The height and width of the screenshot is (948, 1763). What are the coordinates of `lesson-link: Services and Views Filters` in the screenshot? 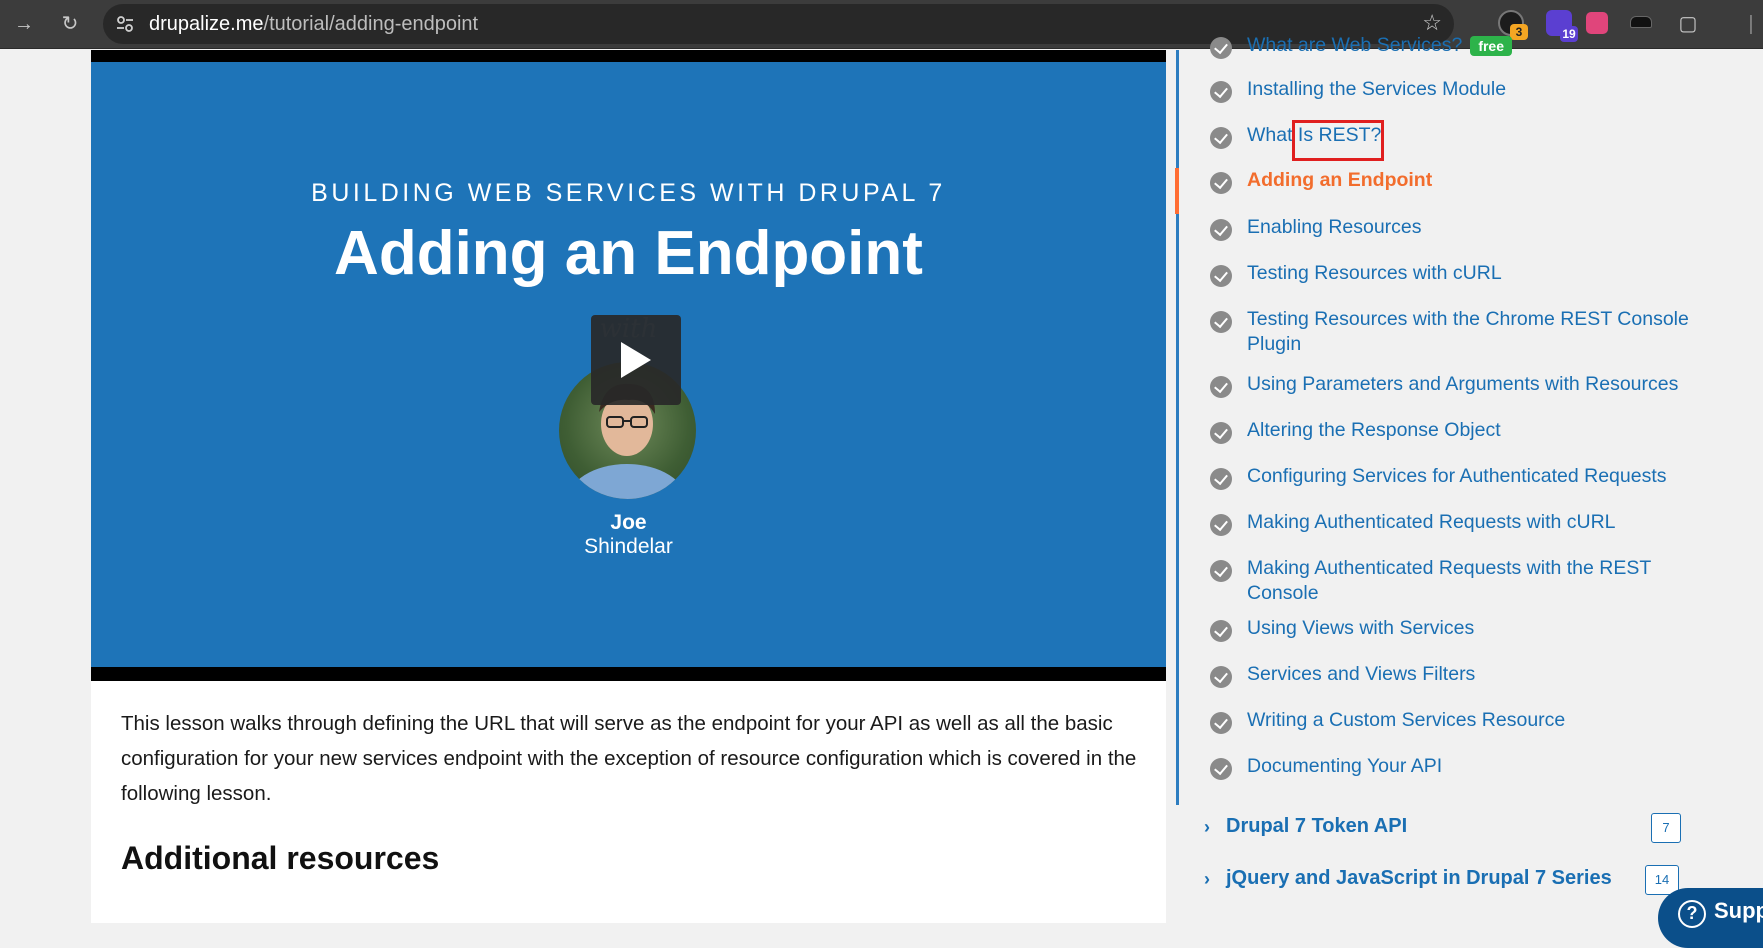 It's located at (1482, 674).